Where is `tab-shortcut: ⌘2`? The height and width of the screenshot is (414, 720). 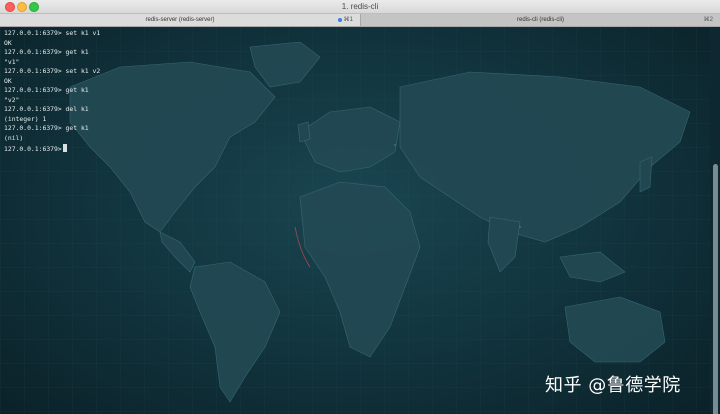
tab-shortcut: ⌘2 is located at coordinates (708, 20).